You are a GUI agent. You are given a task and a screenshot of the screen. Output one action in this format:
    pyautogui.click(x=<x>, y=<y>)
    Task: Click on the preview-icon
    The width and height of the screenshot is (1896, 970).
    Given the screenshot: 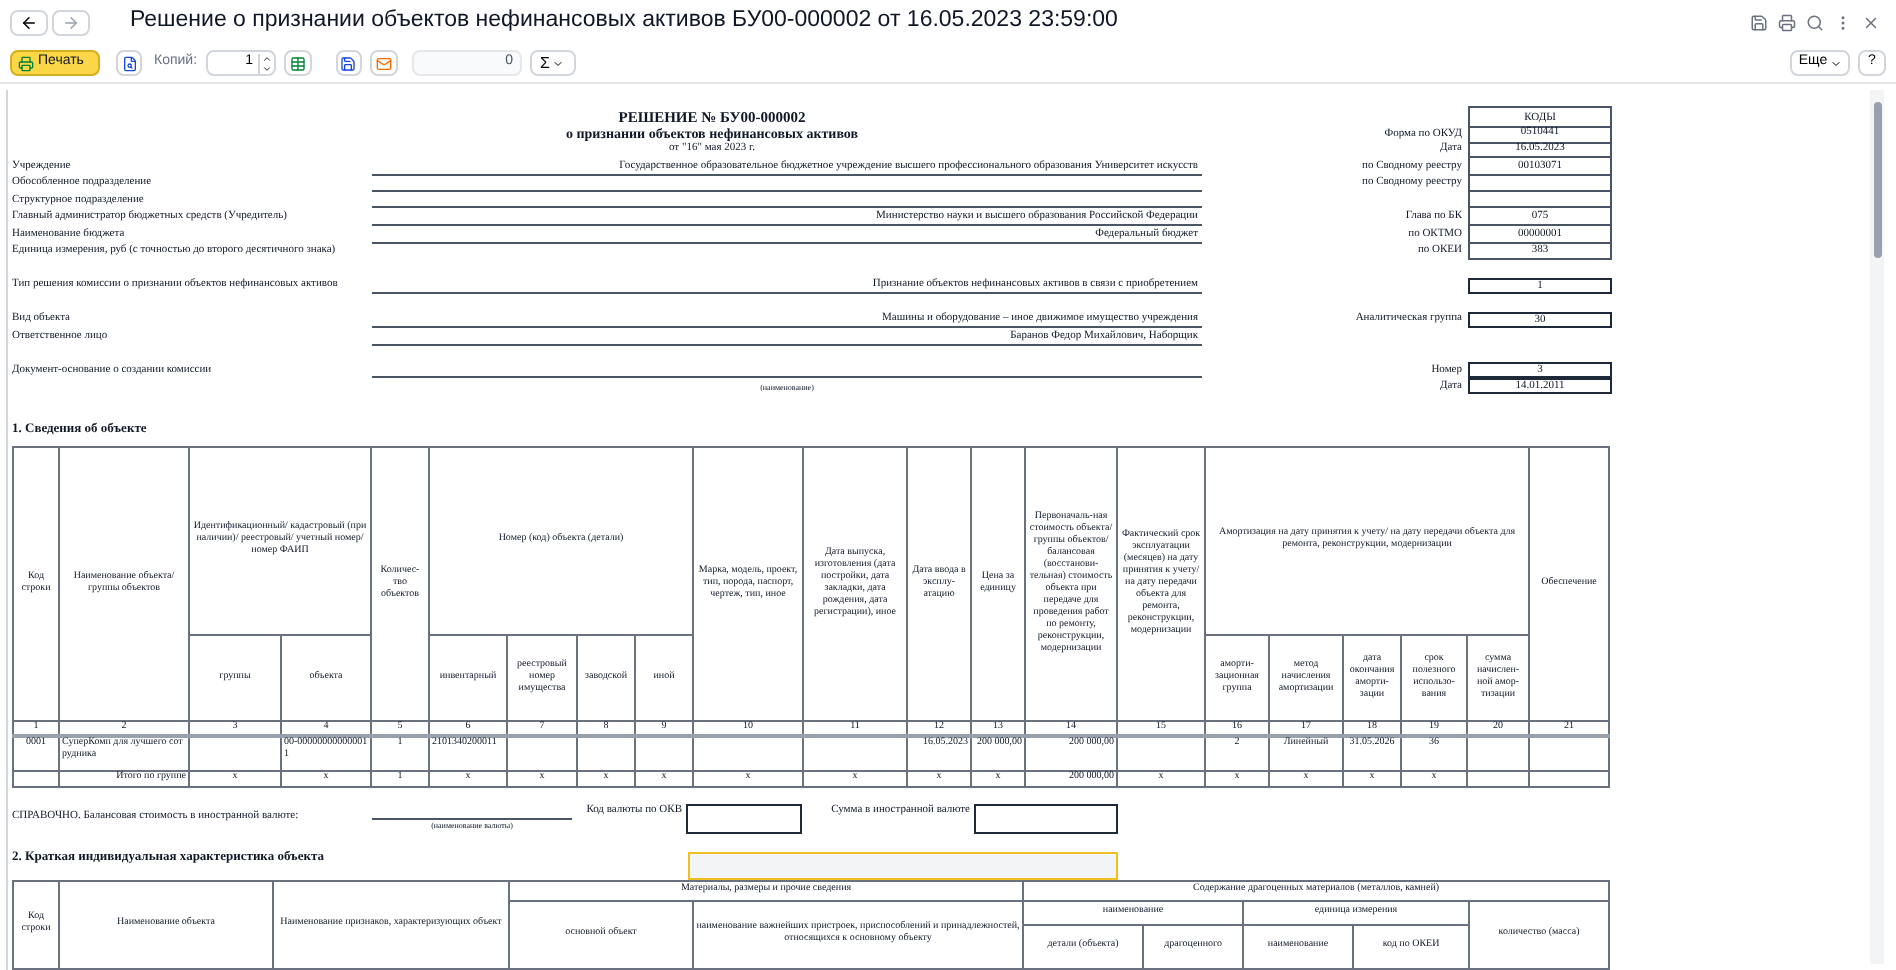 What is the action you would take?
    pyautogui.click(x=129, y=63)
    